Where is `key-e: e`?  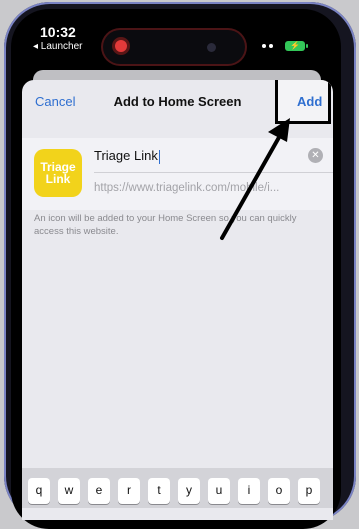 key-e: e is located at coordinates (99, 491).